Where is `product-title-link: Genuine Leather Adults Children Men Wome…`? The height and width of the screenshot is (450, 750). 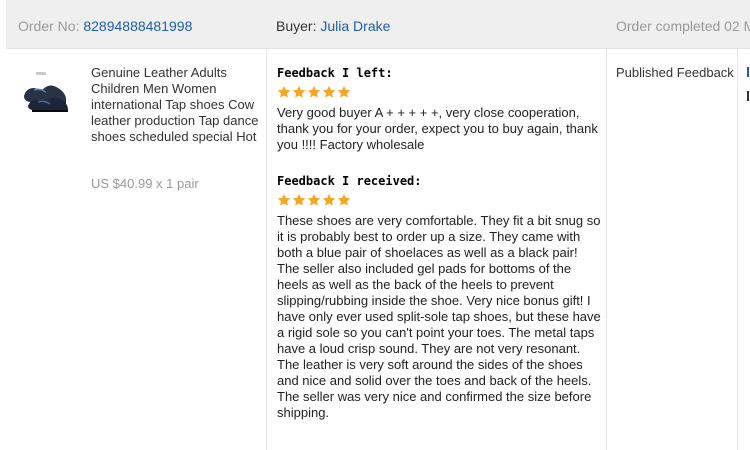 product-title-link: Genuine Leather Adults Children Men Wome… is located at coordinates (176, 105).